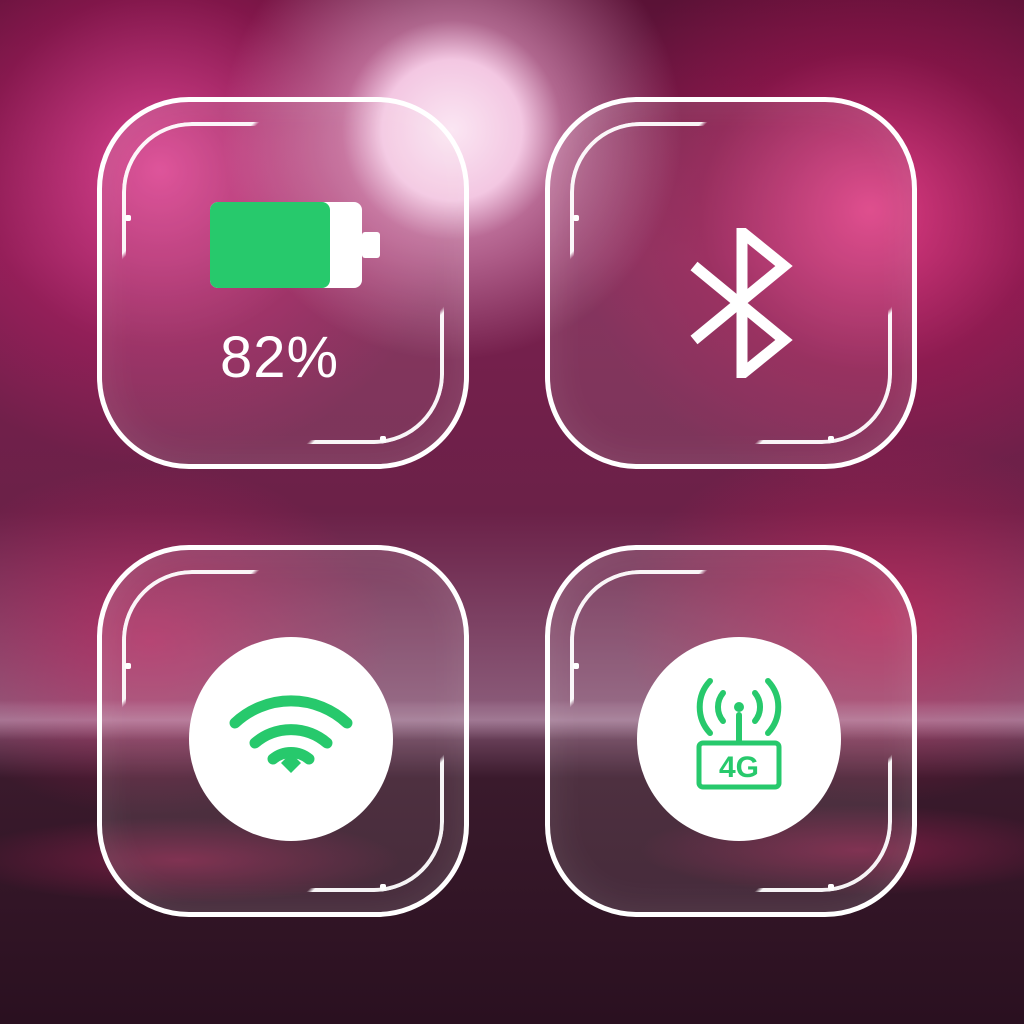 This screenshot has height=1024, width=1024. Describe the element at coordinates (741, 303) in the screenshot. I see `bluetooth-icon` at that location.